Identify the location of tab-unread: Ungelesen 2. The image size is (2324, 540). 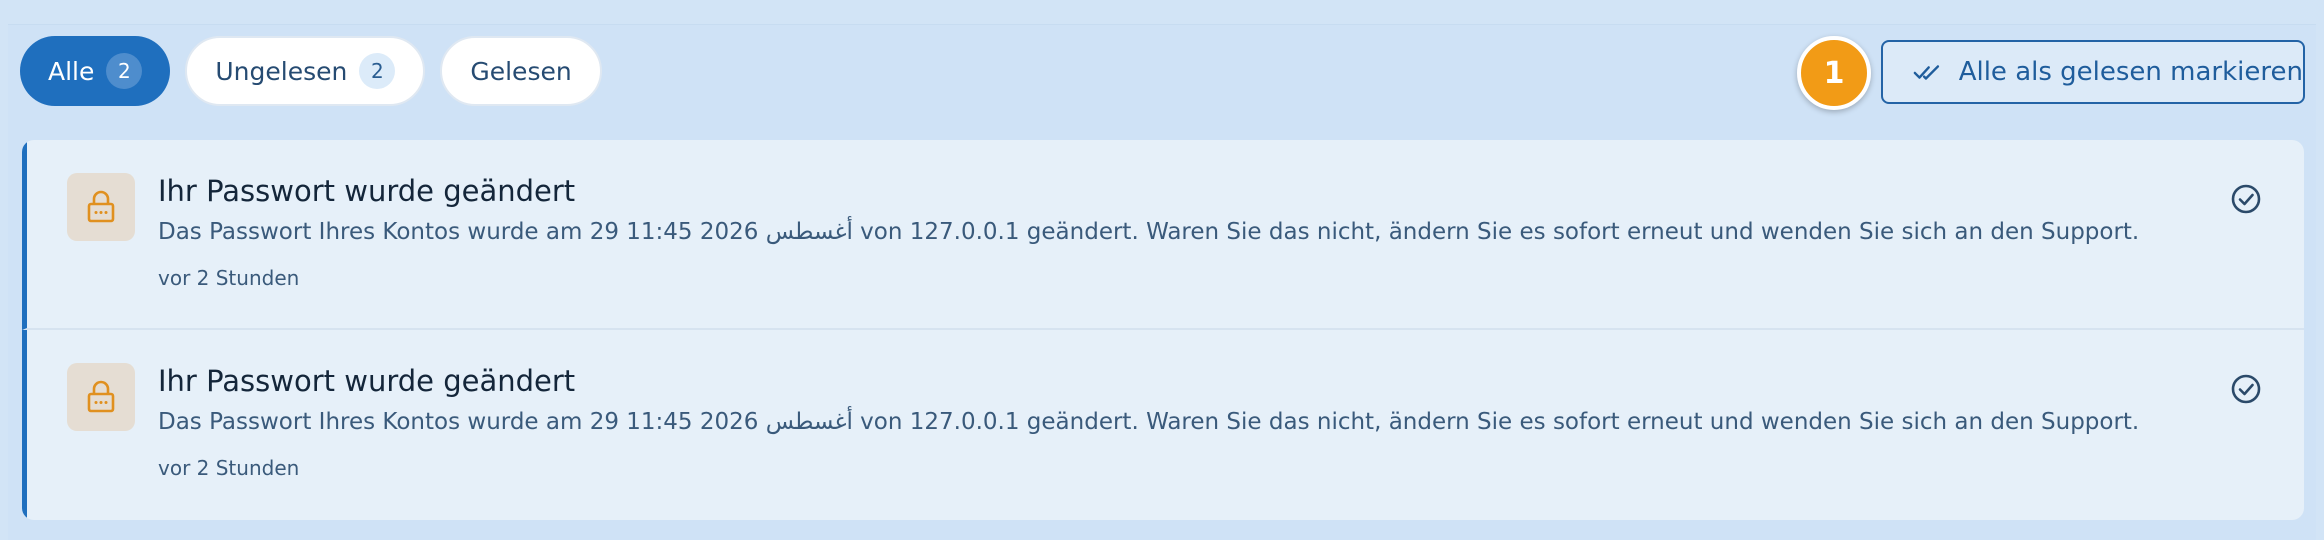
(305, 71).